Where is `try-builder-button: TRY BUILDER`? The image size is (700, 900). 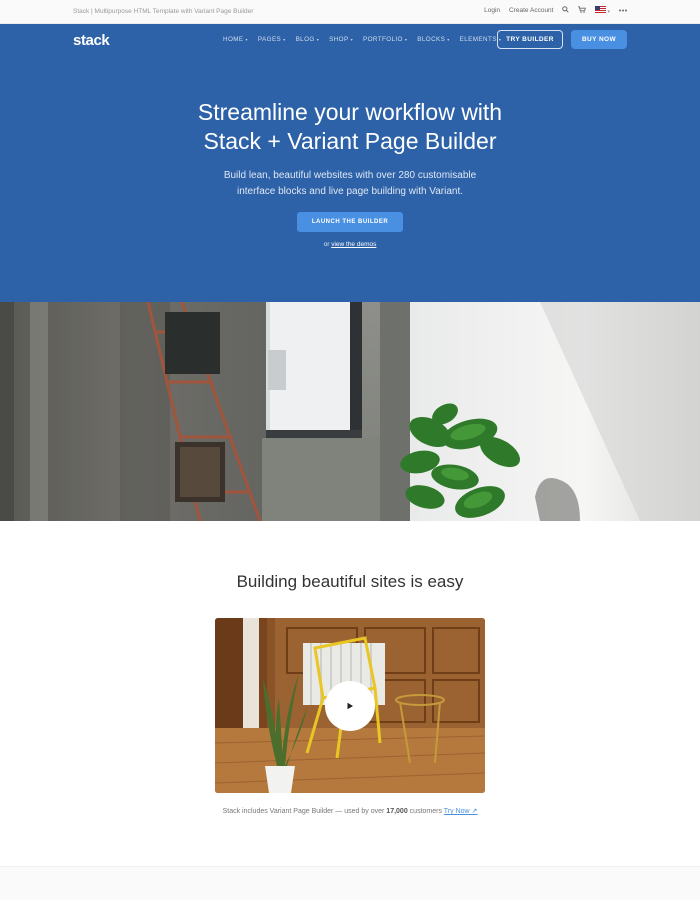 try-builder-button: TRY BUILDER is located at coordinates (530, 39).